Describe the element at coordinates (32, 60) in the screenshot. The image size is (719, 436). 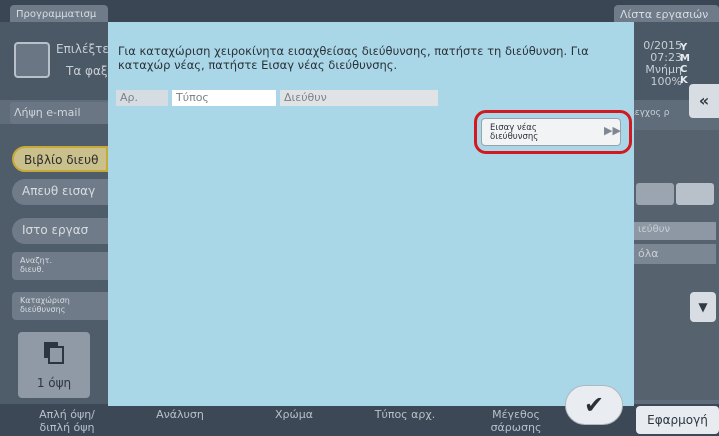
I see `fax-icon` at that location.